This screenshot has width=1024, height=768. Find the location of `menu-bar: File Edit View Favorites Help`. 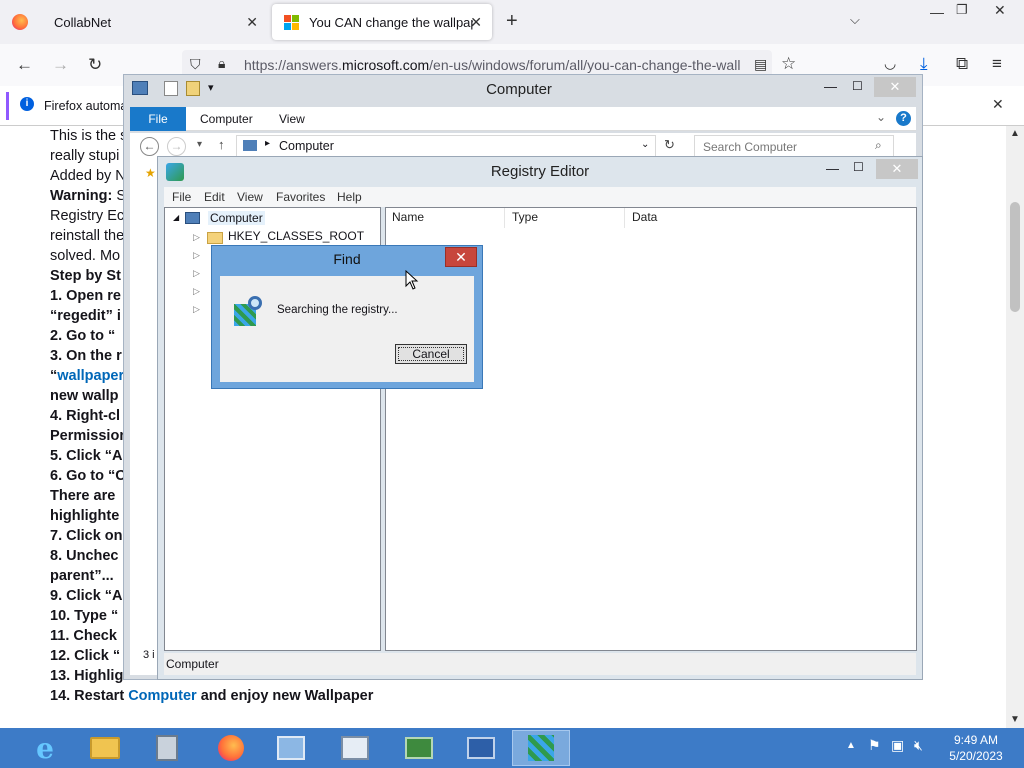

menu-bar: File Edit View Favorites Help is located at coordinates (540, 197).